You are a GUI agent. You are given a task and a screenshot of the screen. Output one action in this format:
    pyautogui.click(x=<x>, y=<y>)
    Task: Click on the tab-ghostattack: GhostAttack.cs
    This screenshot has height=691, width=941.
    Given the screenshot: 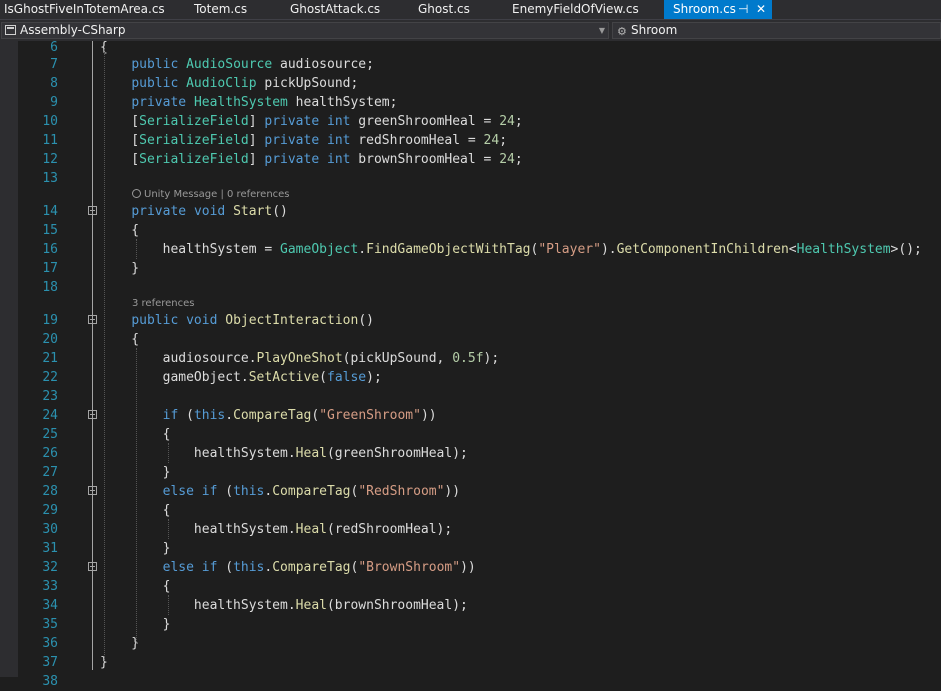 What is the action you would take?
    pyautogui.click(x=335, y=9)
    